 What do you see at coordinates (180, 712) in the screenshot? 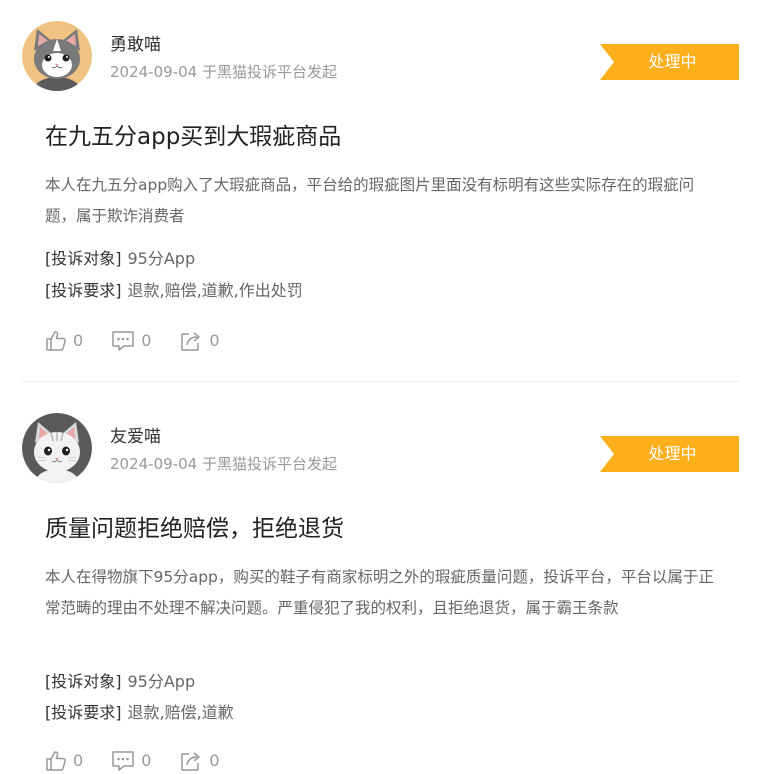
I see `request-value: 退款,赔偿,道歉` at bounding box center [180, 712].